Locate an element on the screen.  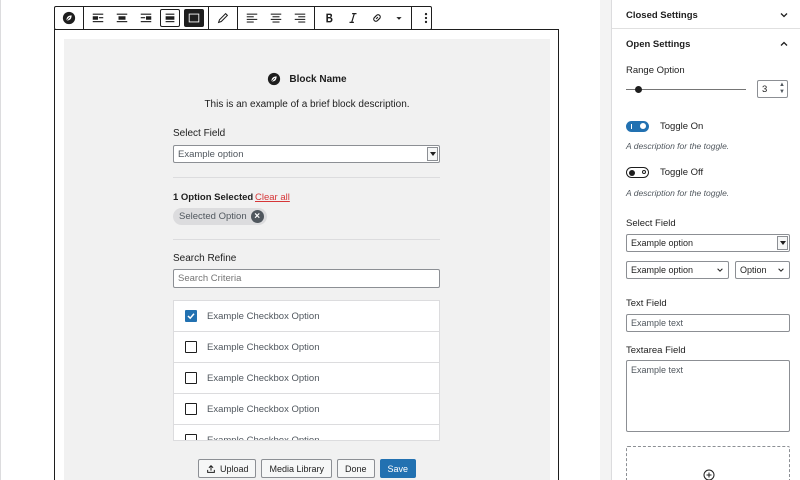
done-button: Done is located at coordinates (356, 468).